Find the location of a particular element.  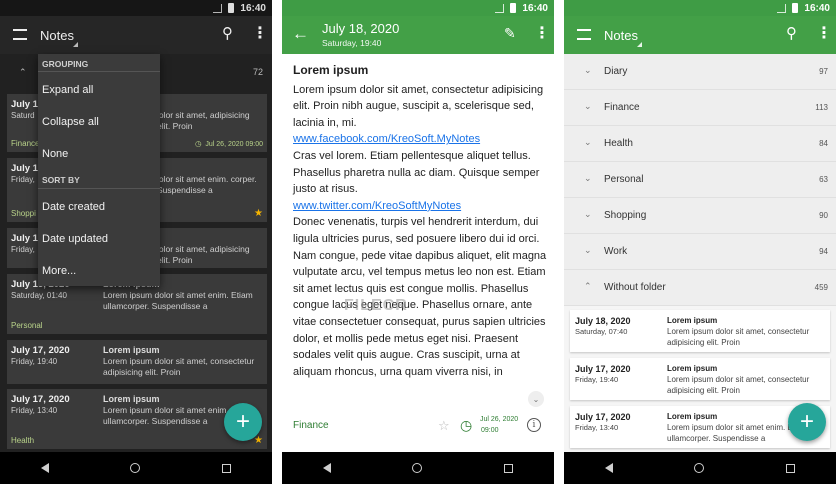

folder-name: Shopping is located at coordinates (625, 215).